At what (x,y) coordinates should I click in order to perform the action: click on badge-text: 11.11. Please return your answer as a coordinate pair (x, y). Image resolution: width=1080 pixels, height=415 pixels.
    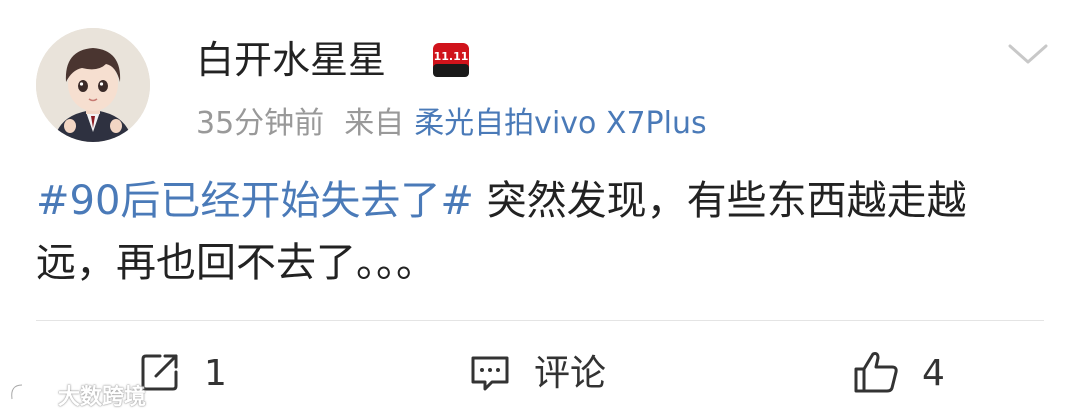
    Looking at the image, I should click on (451, 56).